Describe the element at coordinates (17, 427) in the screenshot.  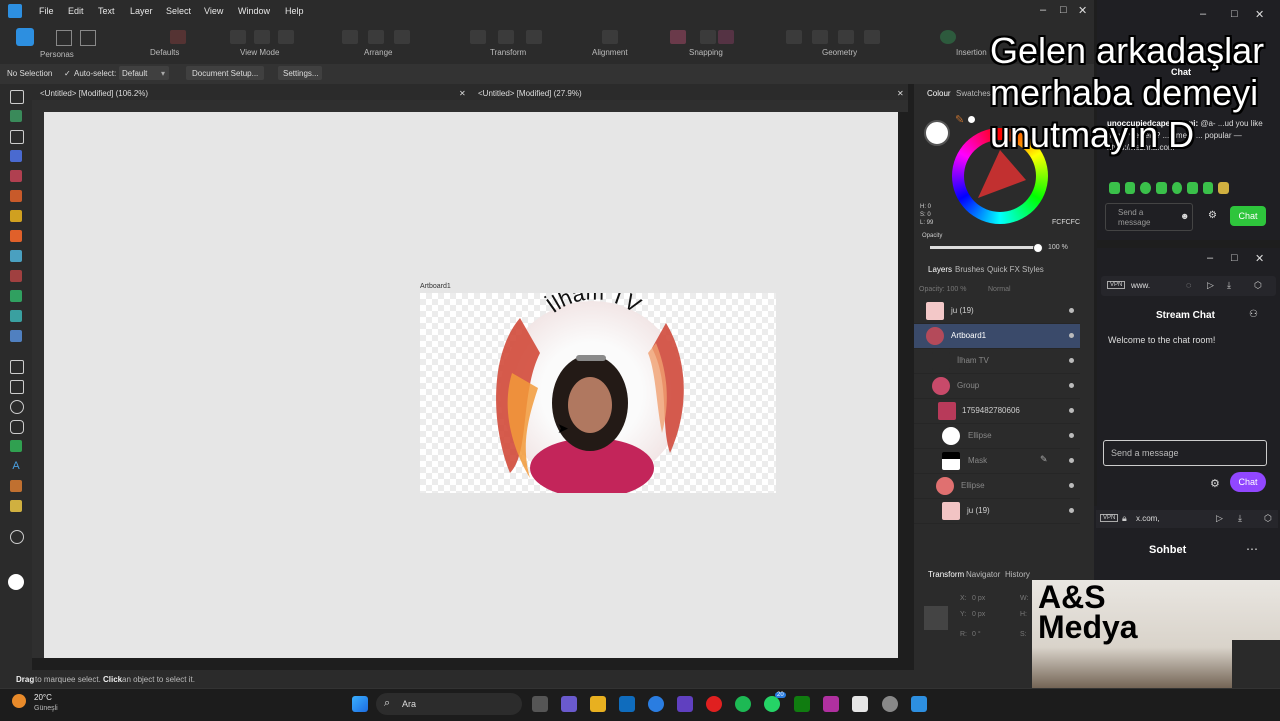
I see `rounded-rect-tool-icon` at that location.